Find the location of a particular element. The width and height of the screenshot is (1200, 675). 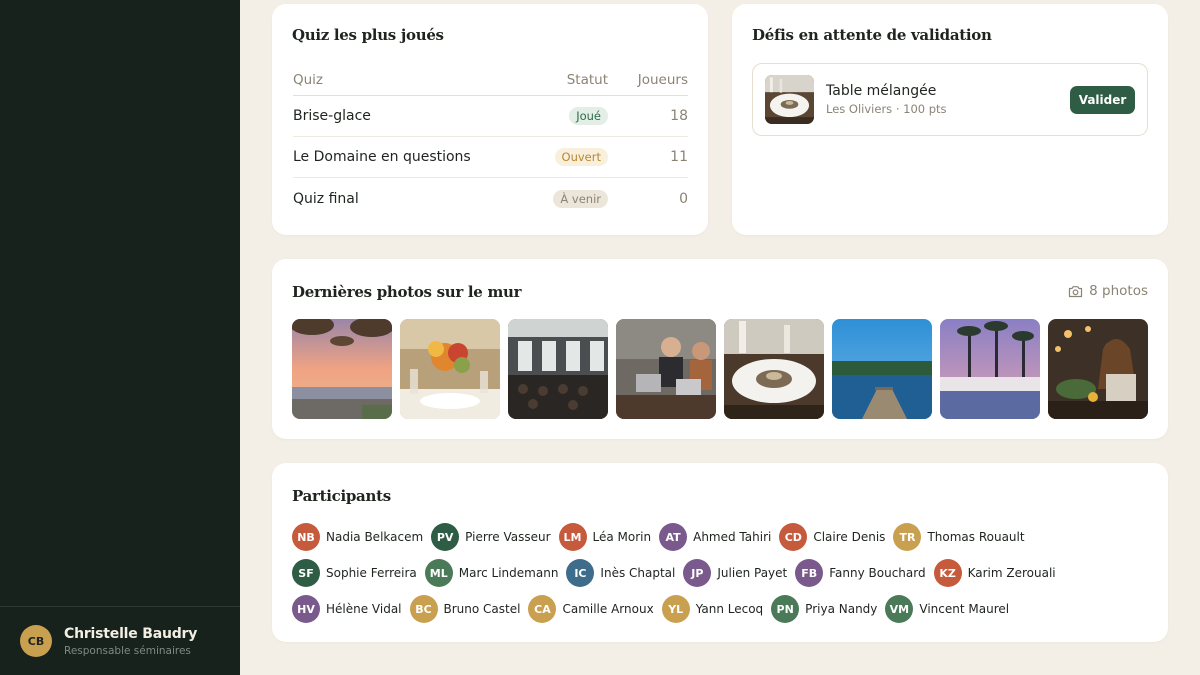

participant-chip: TR Thomas Rouault is located at coordinates (959, 537).